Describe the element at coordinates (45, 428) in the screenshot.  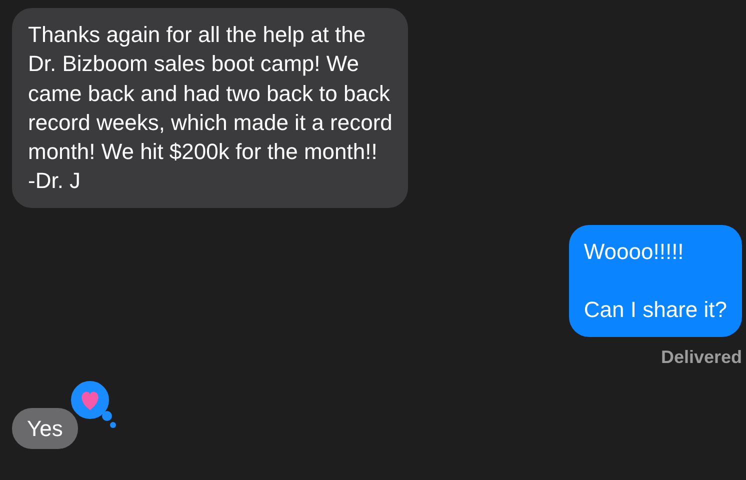
I see `message-bubble: Yes` at that location.